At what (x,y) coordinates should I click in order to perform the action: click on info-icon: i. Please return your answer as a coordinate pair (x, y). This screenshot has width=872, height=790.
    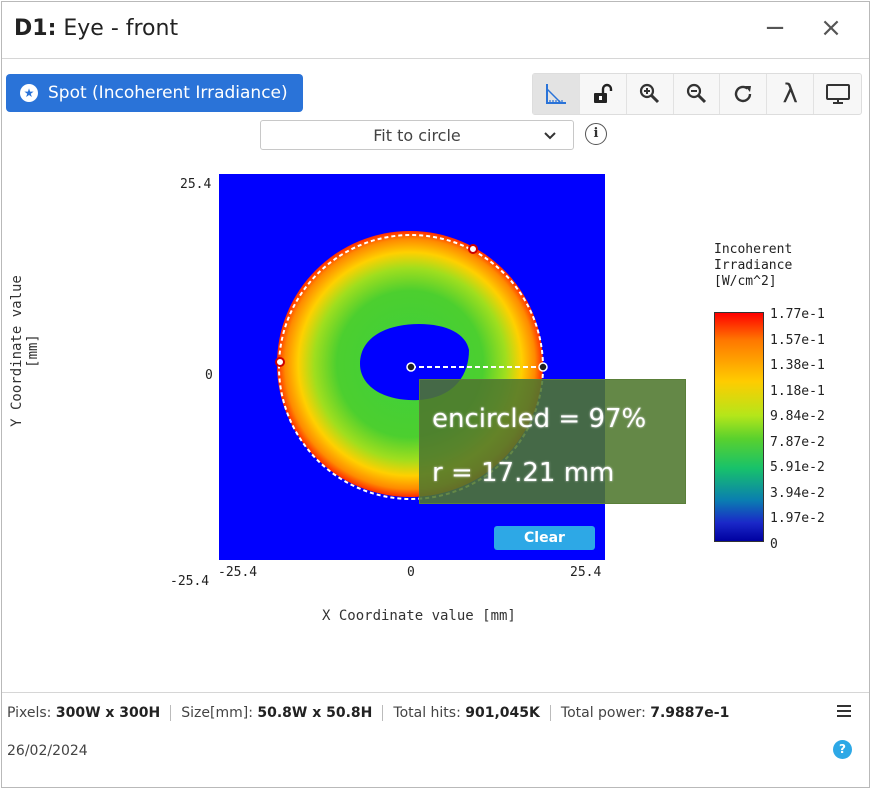
    Looking at the image, I should click on (596, 134).